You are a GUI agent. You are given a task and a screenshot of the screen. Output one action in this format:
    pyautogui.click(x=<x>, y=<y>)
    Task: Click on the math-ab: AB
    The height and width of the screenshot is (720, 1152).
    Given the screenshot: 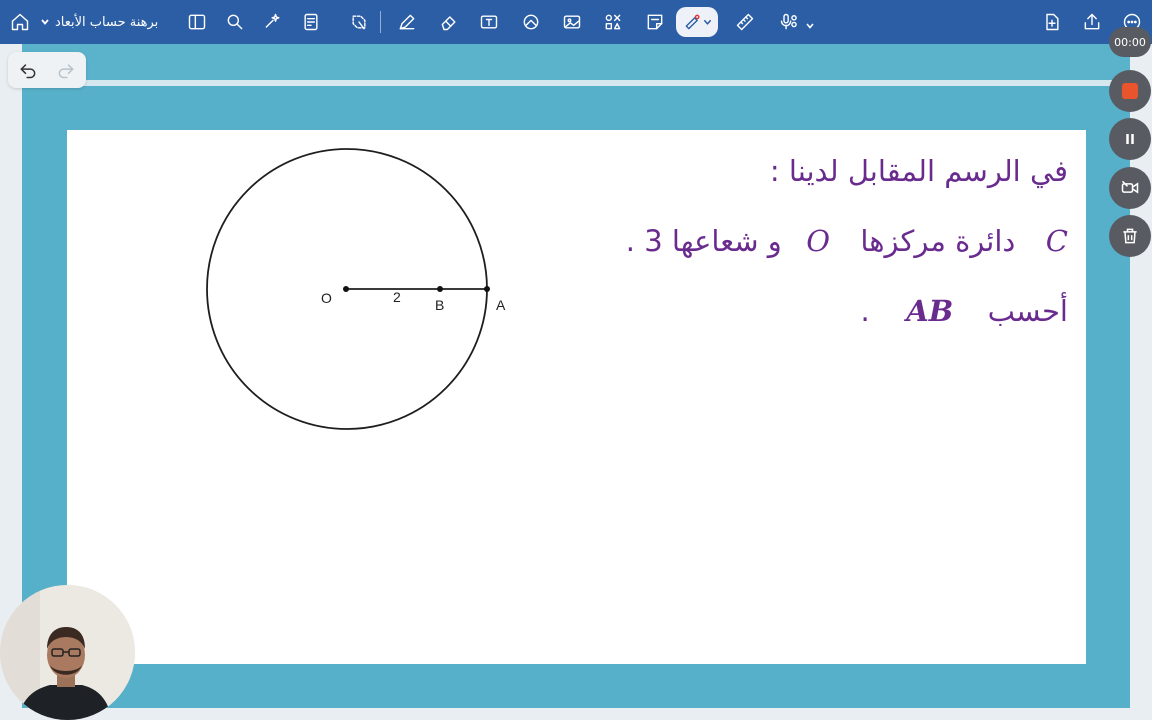 What is the action you would take?
    pyautogui.click(x=930, y=311)
    